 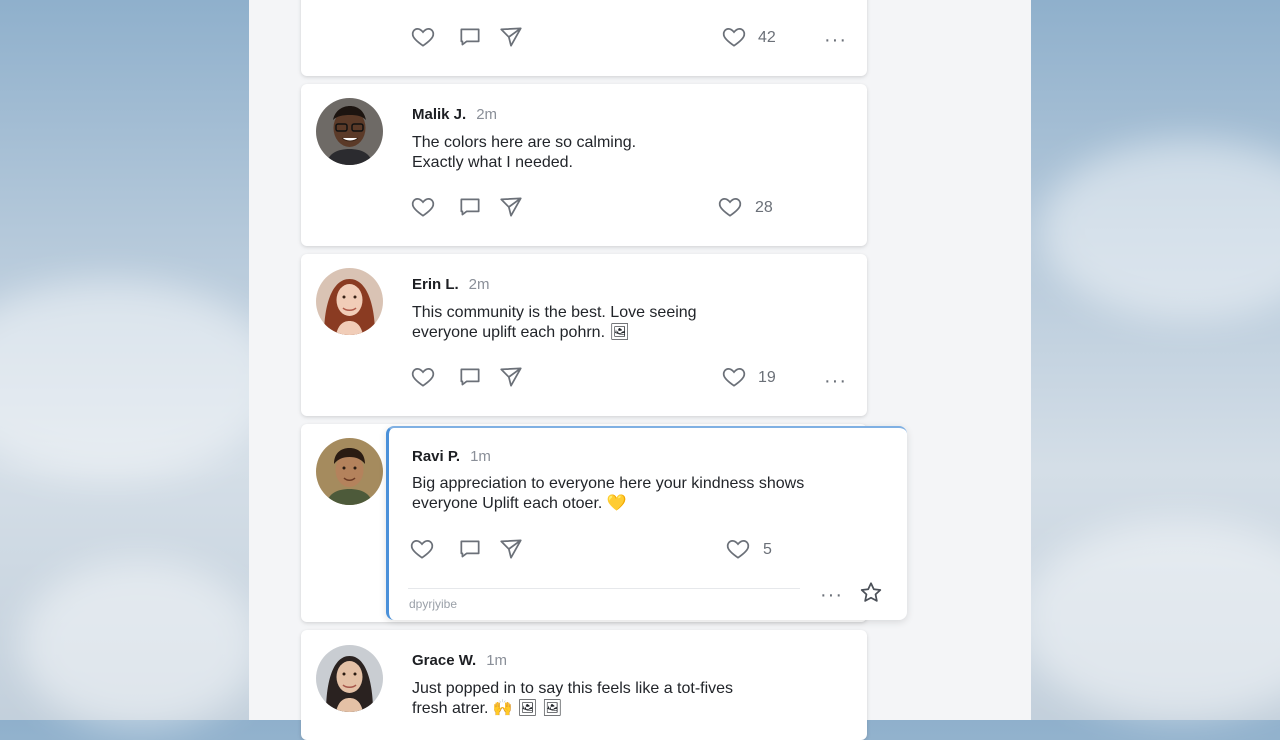 What do you see at coordinates (767, 377) in the screenshot?
I see `like-count: 19` at bounding box center [767, 377].